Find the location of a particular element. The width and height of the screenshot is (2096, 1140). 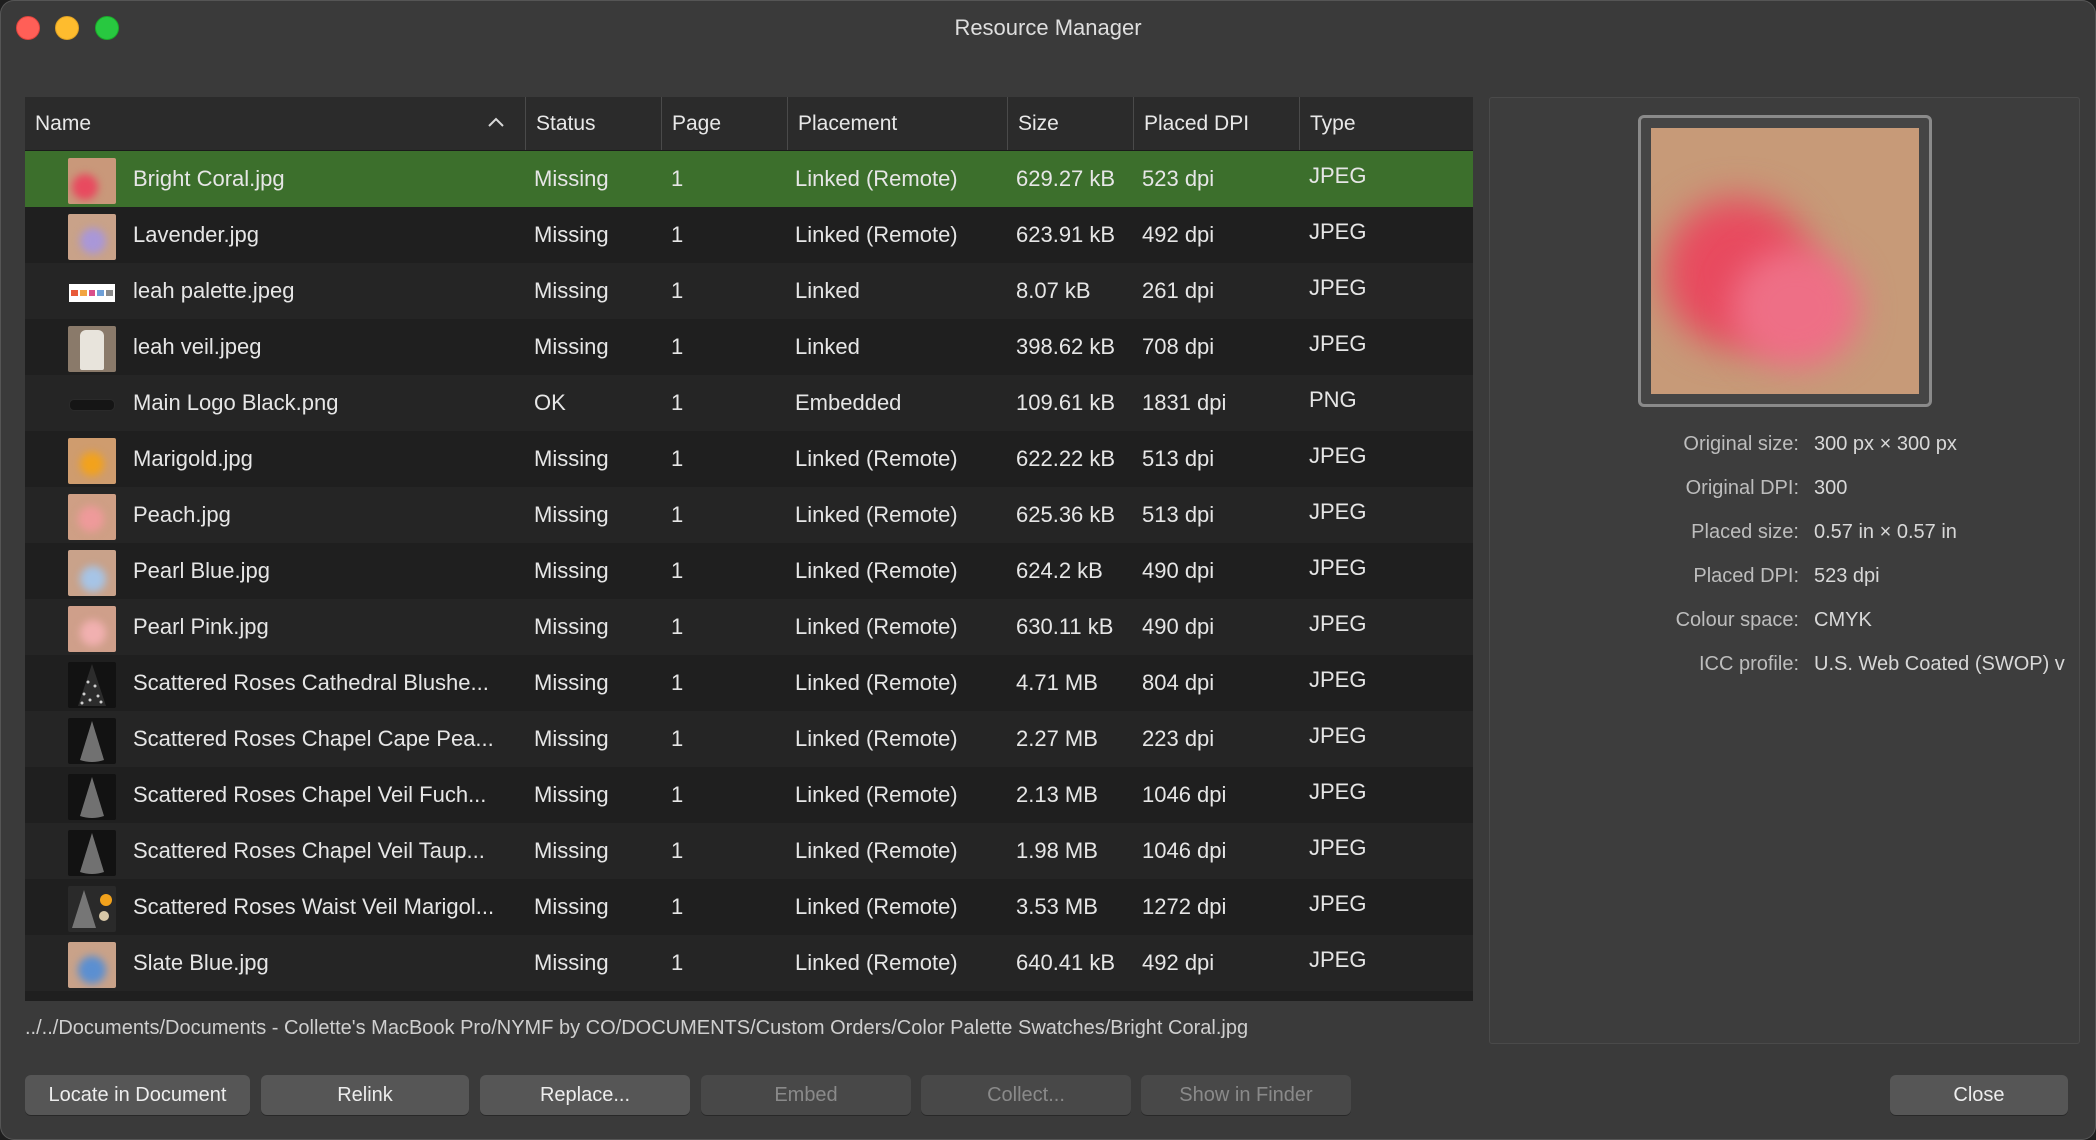

placed-dpi-value: 523 dpi is located at coordinates (1847, 576).